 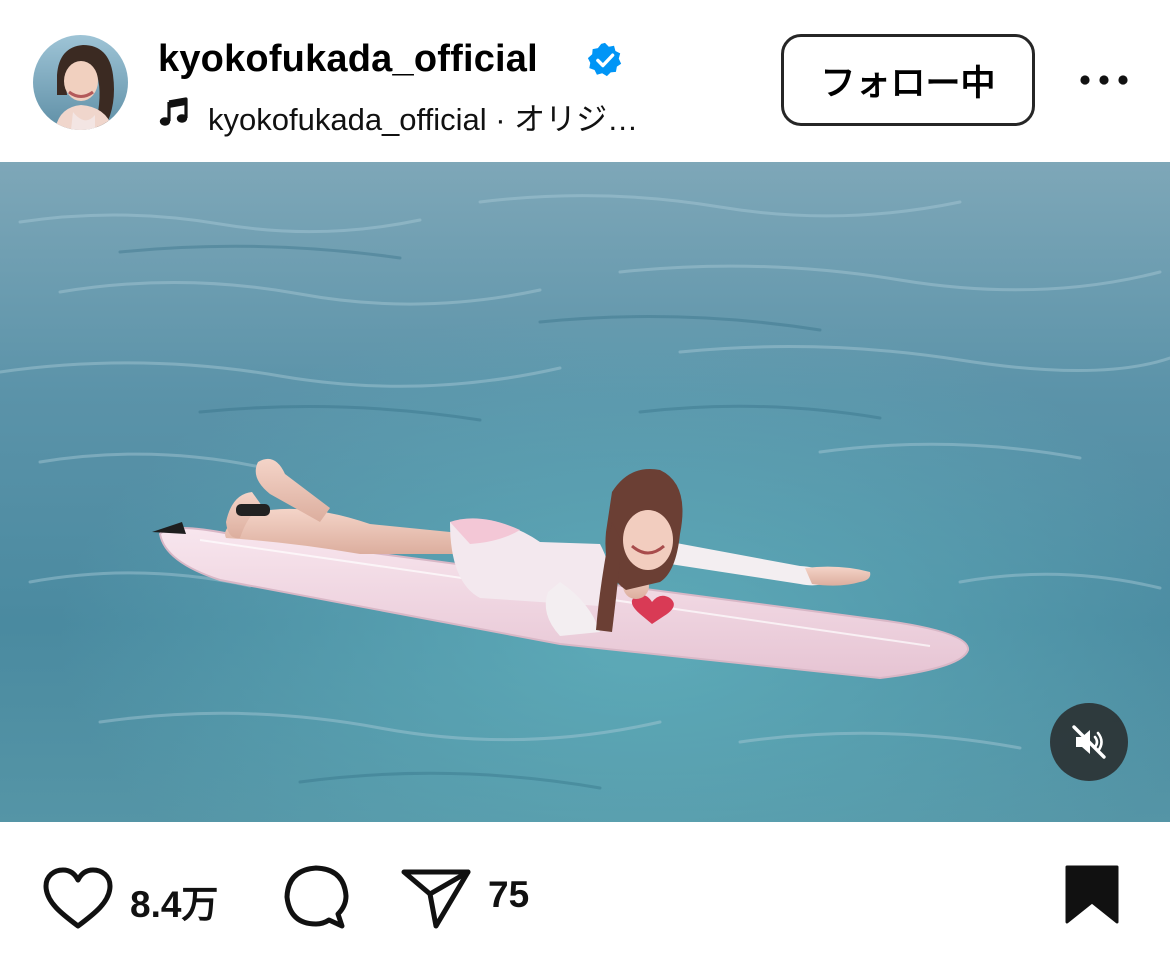 I want to click on more-options-icon, so click(x=1104, y=80).